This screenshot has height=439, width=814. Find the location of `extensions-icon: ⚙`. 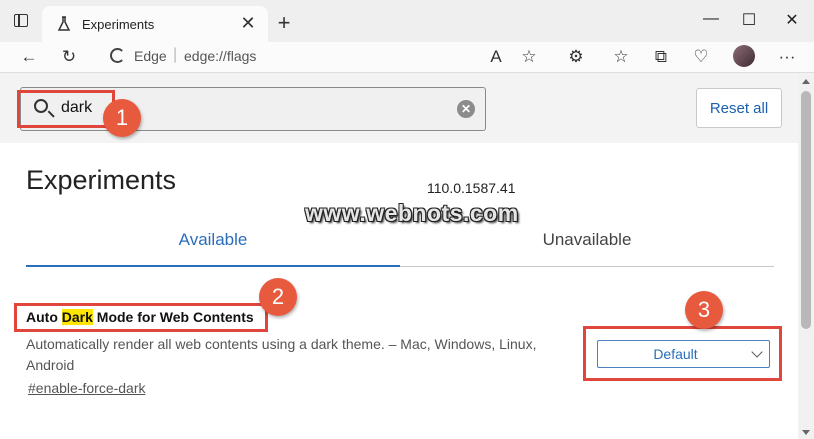

extensions-icon: ⚙ is located at coordinates (576, 57).